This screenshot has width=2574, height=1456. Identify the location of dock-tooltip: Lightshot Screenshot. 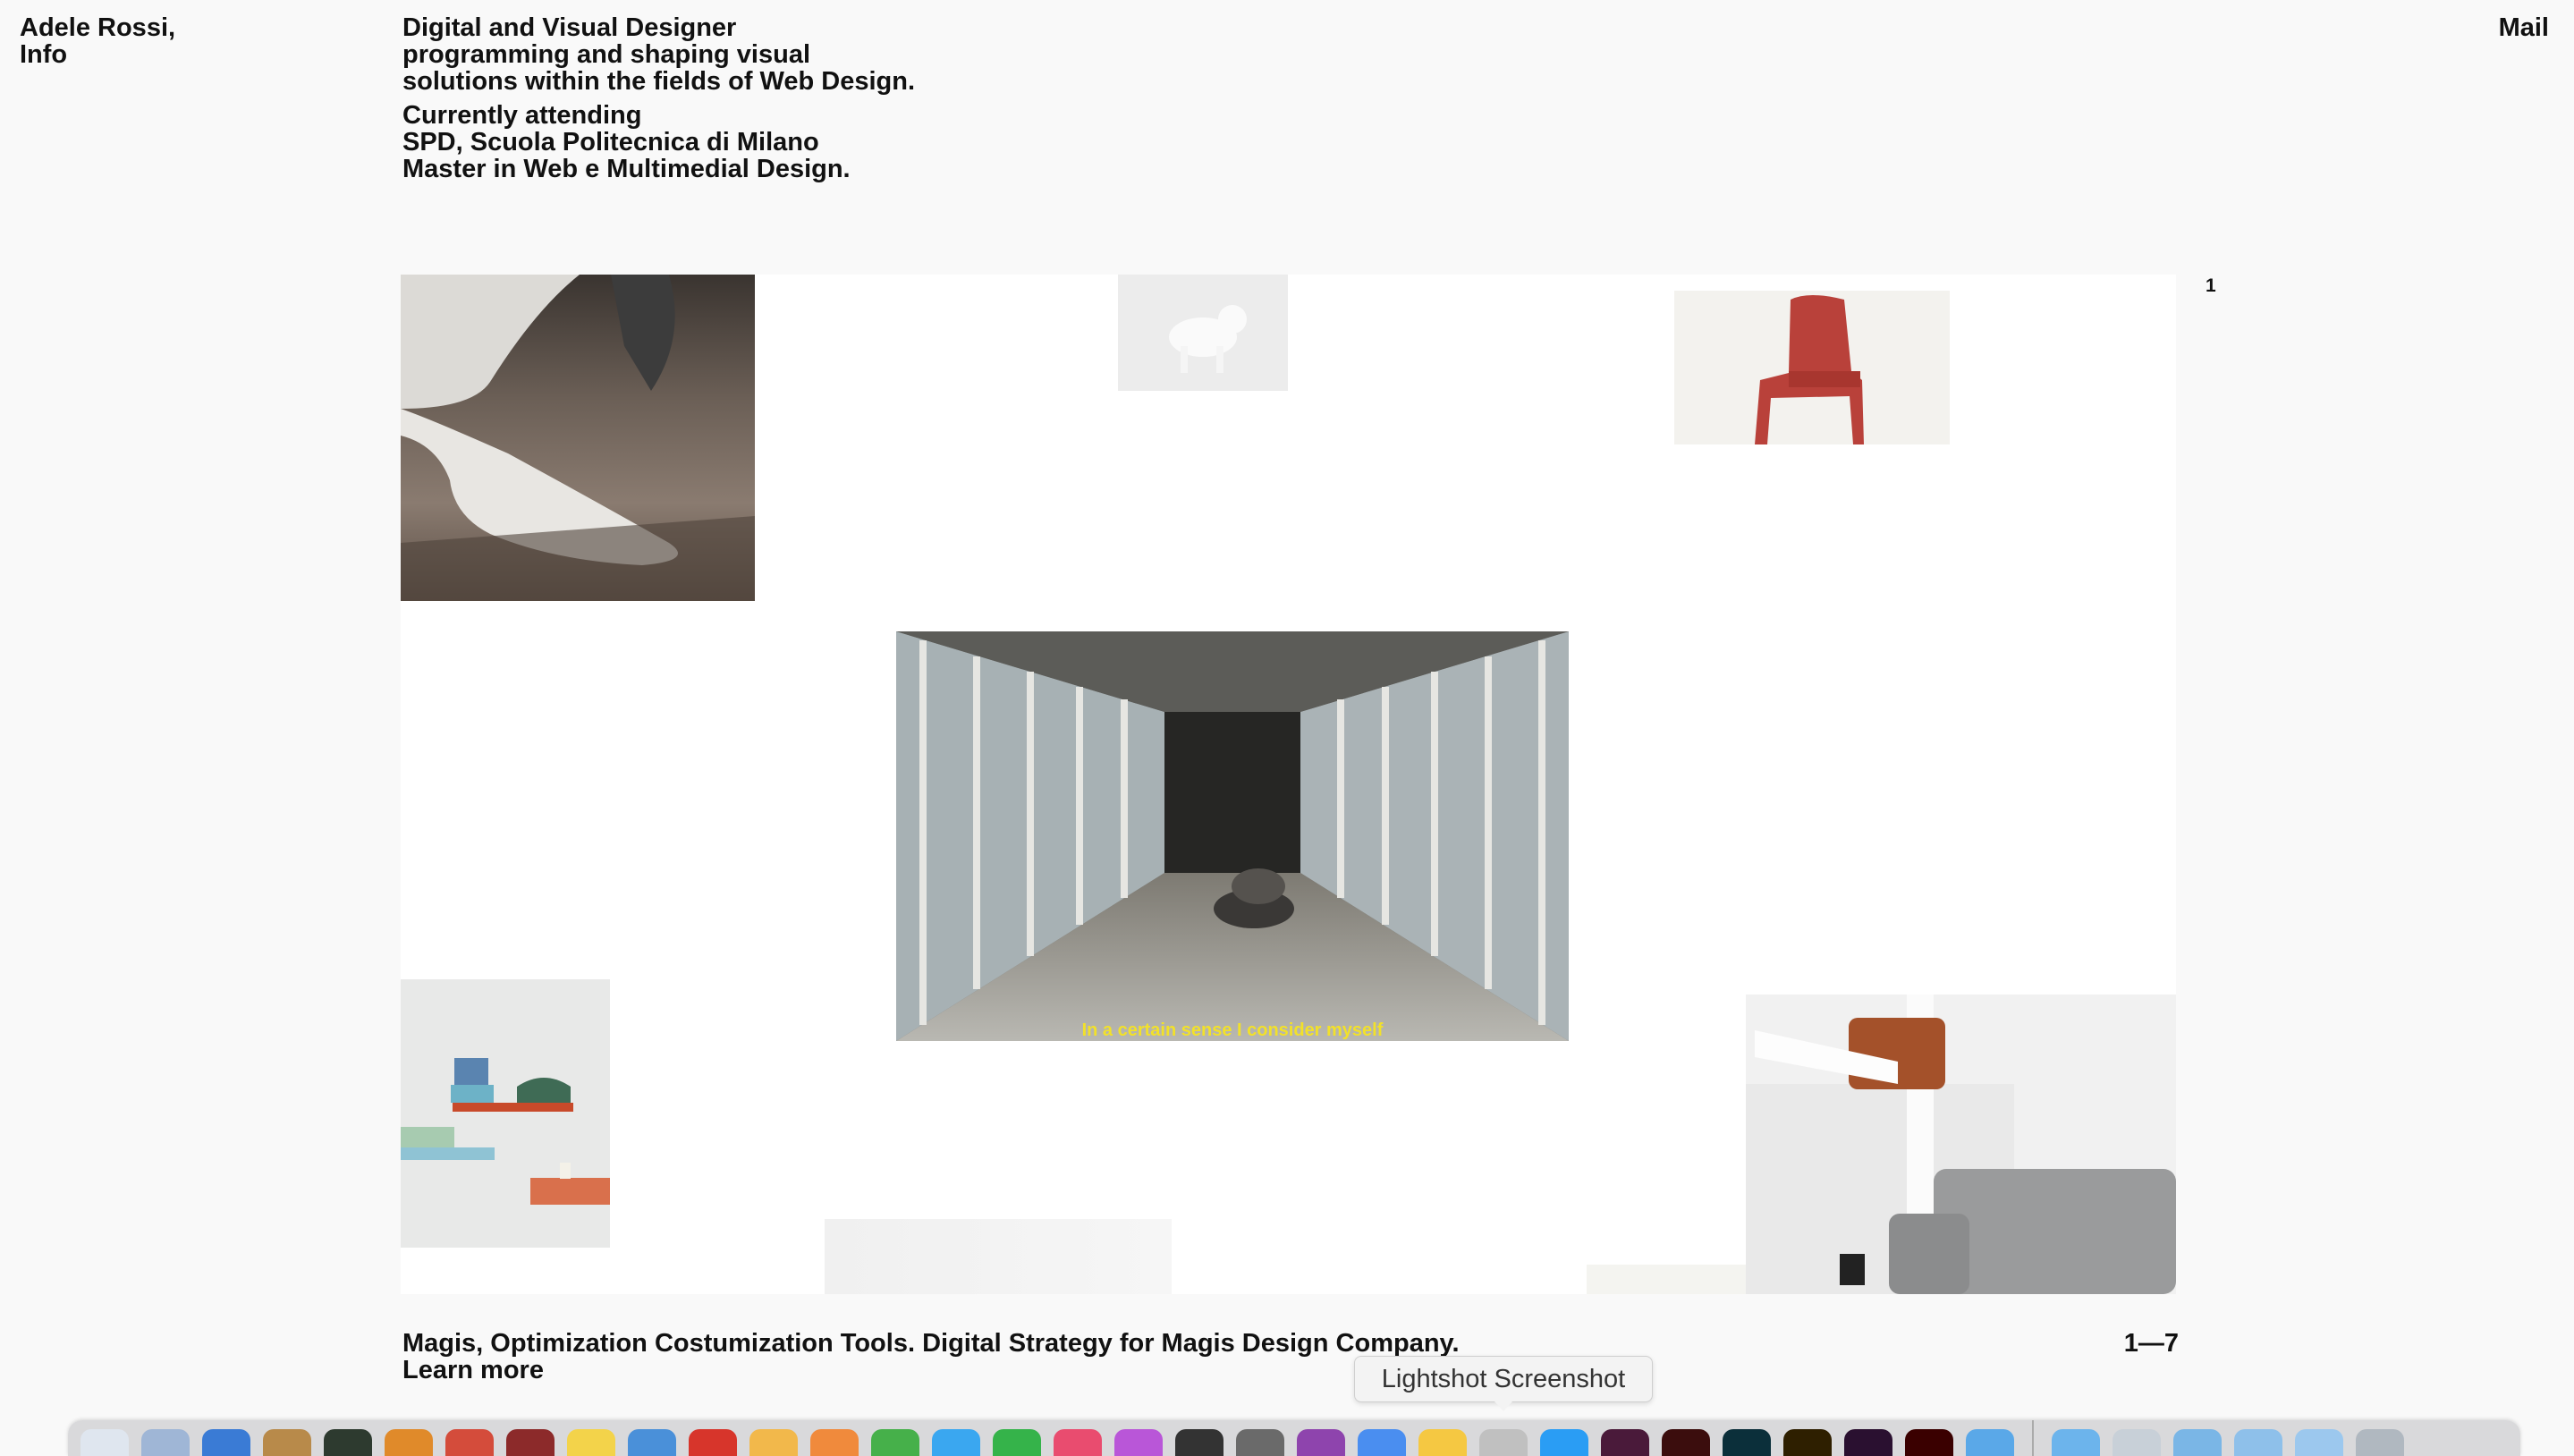
(1503, 1383).